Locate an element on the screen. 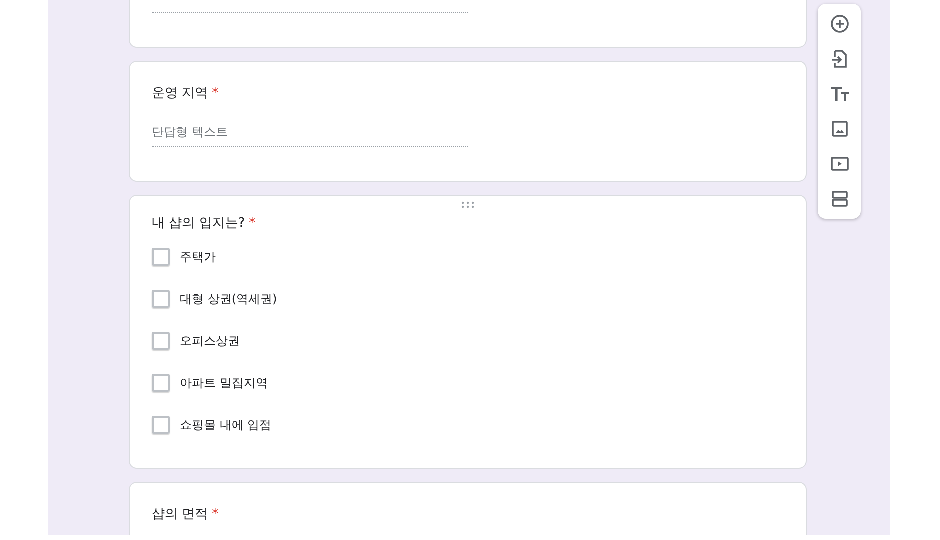  question-title: 샵의 면적 is located at coordinates (180, 515).